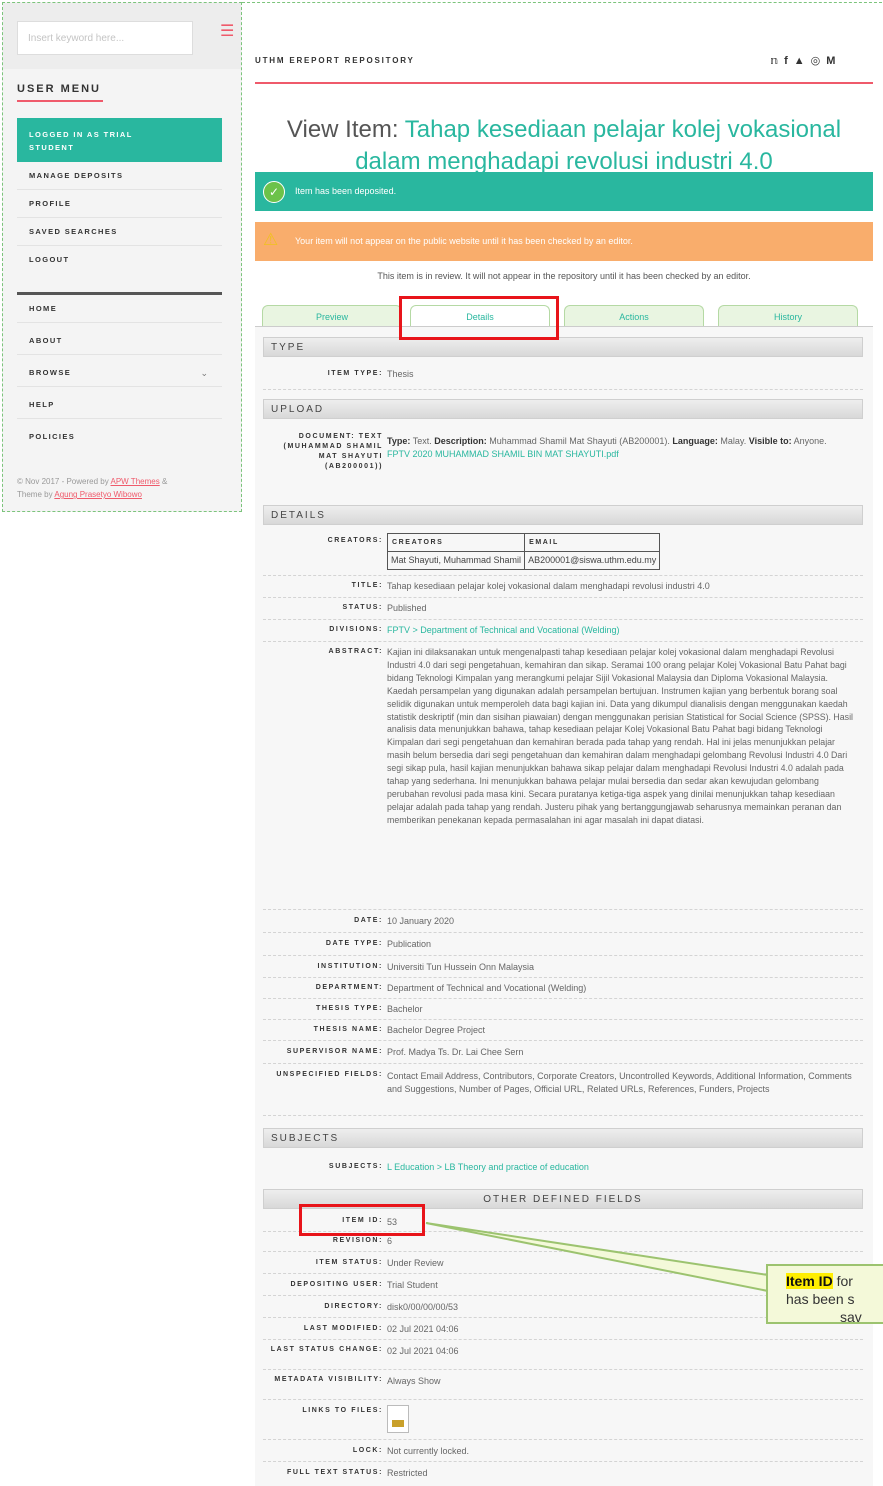  What do you see at coordinates (398, 1419) in the screenshot?
I see `document-file-icon` at bounding box center [398, 1419].